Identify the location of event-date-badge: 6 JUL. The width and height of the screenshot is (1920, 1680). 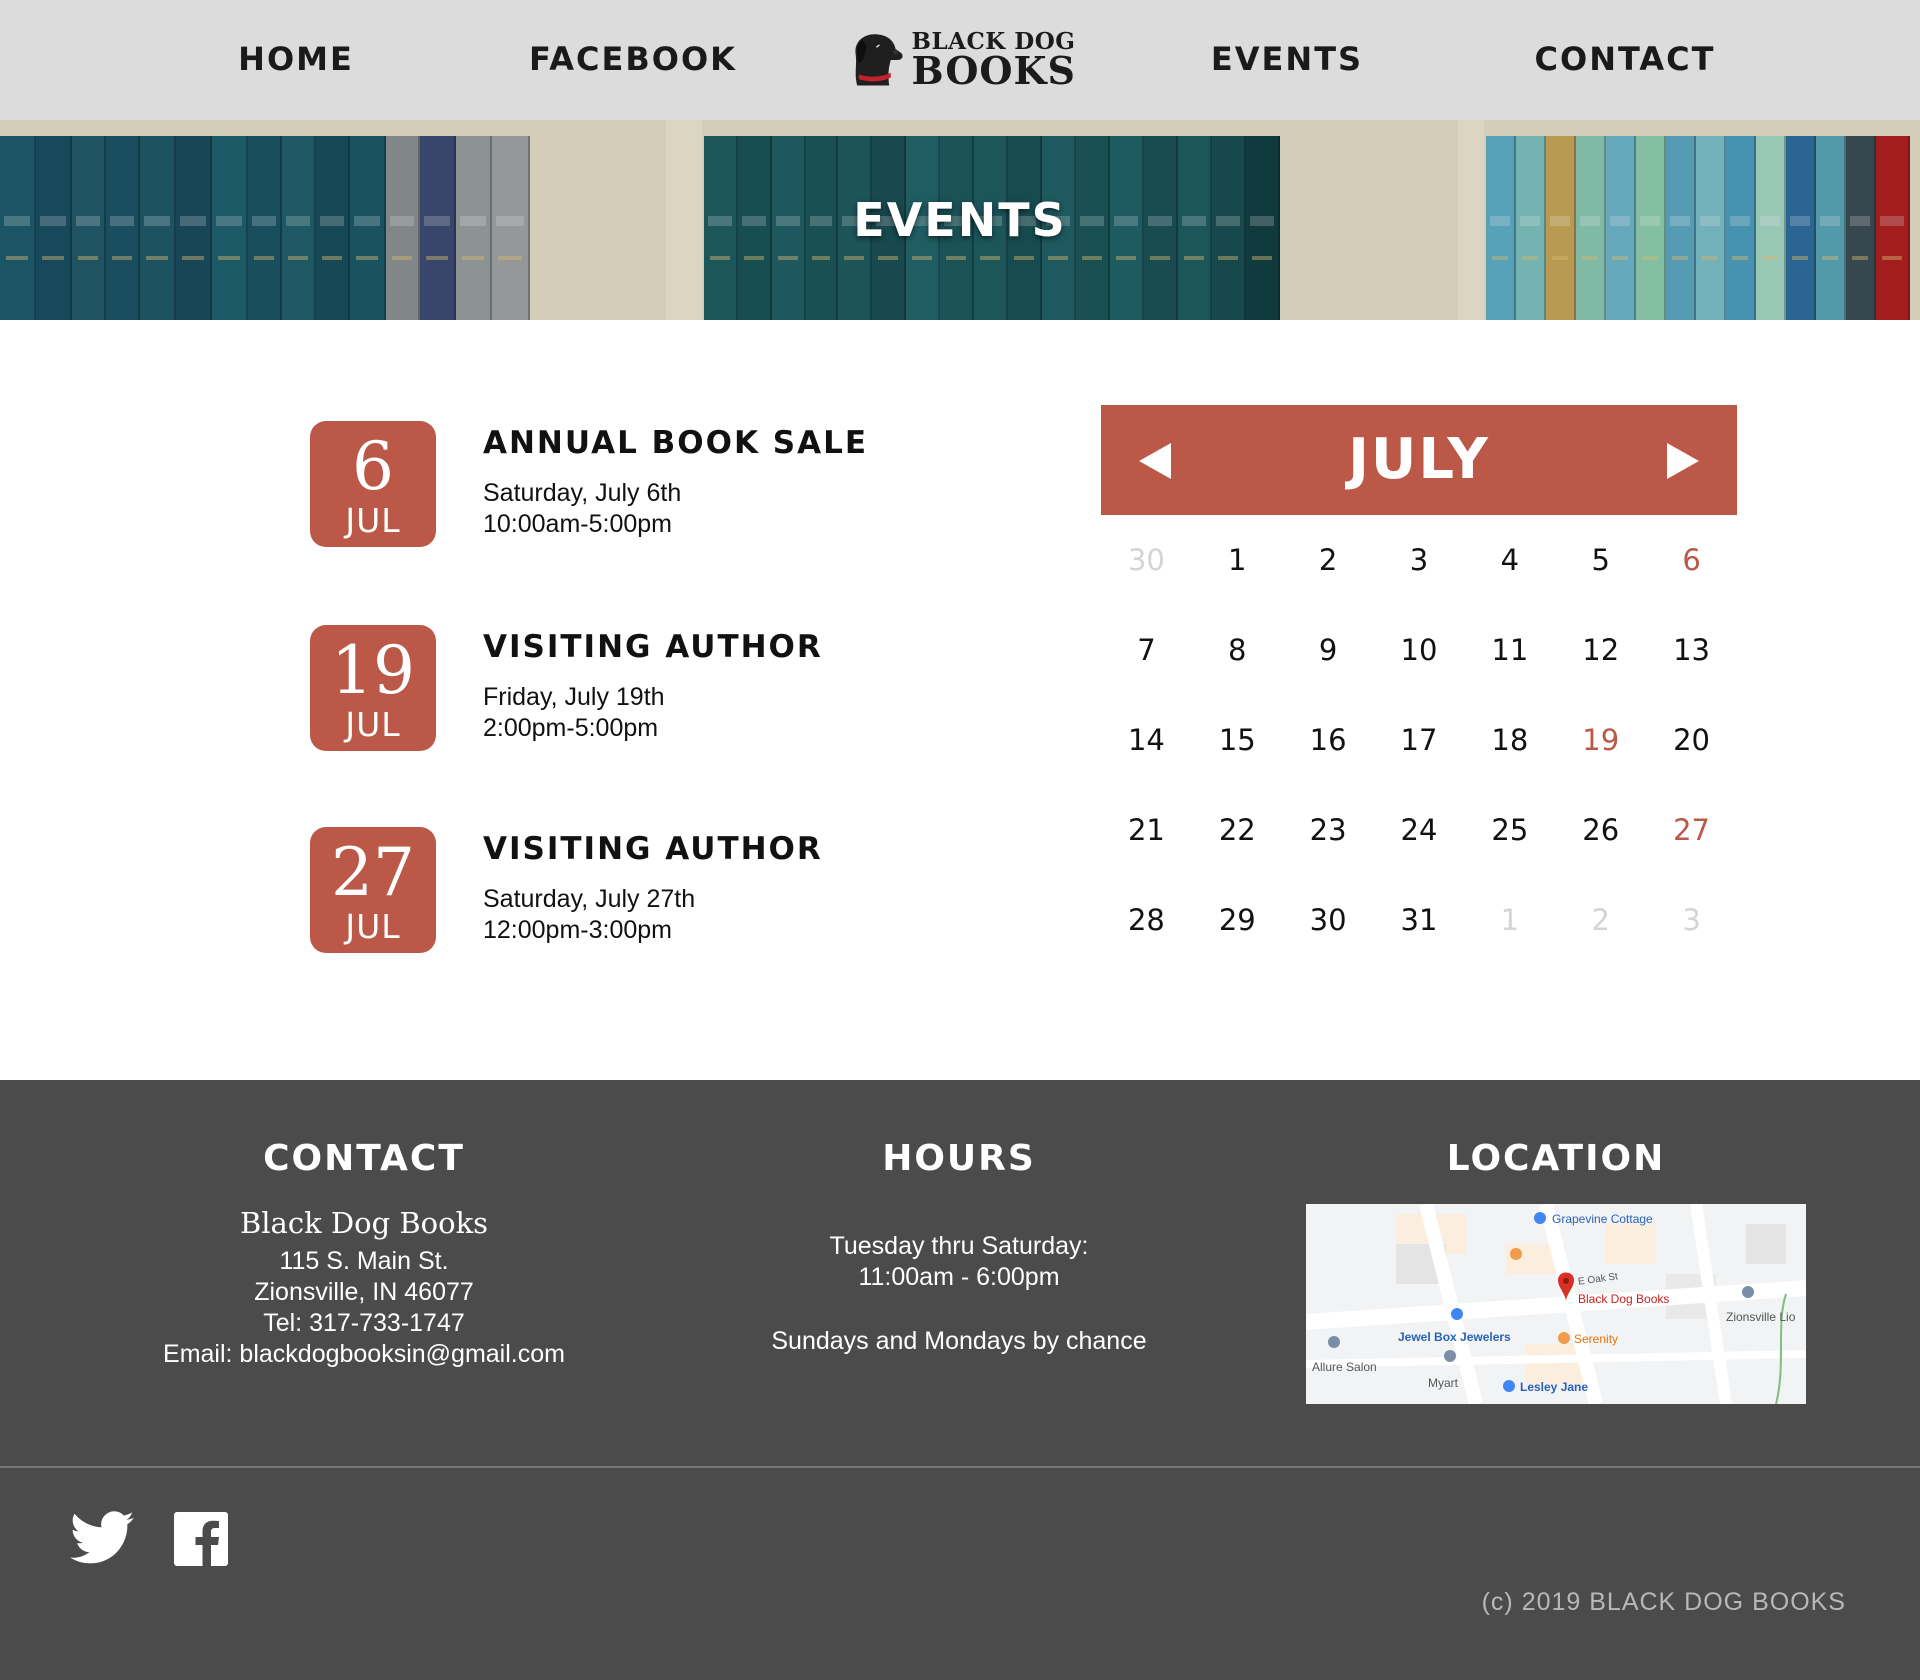
(373, 484).